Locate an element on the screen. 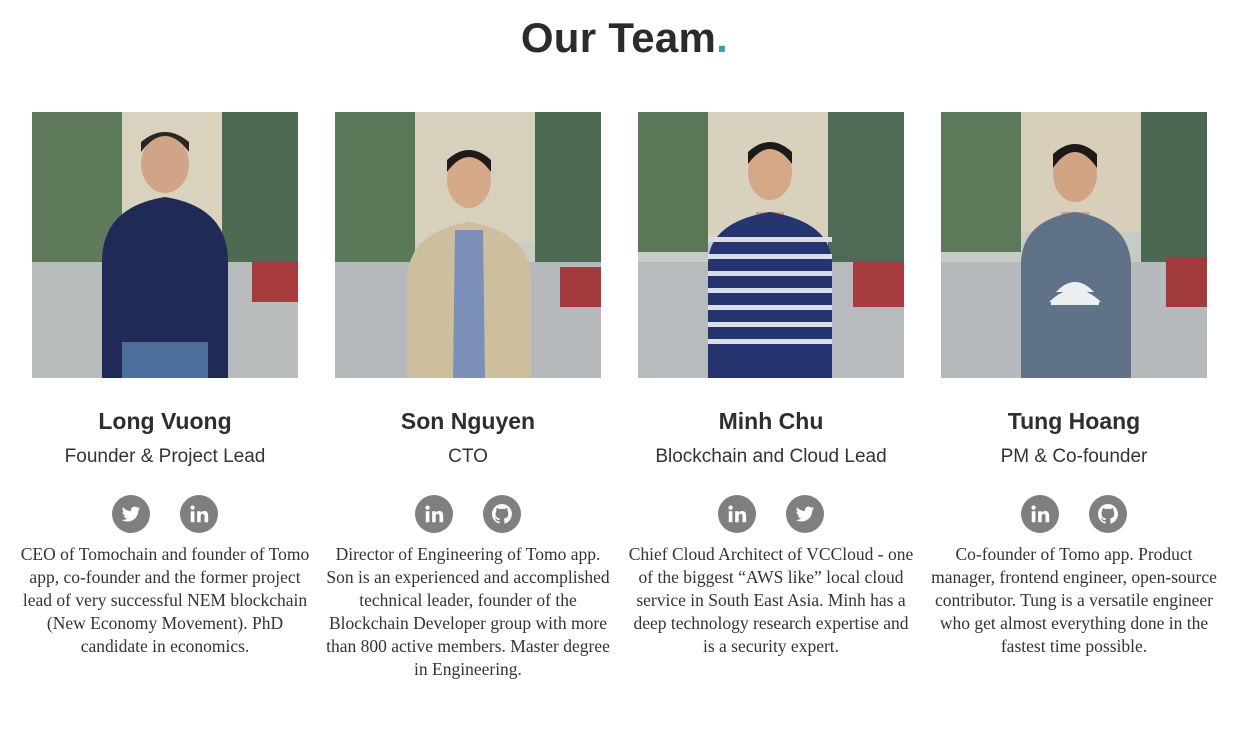  member-name: Son Nguyen is located at coordinates (468, 421).